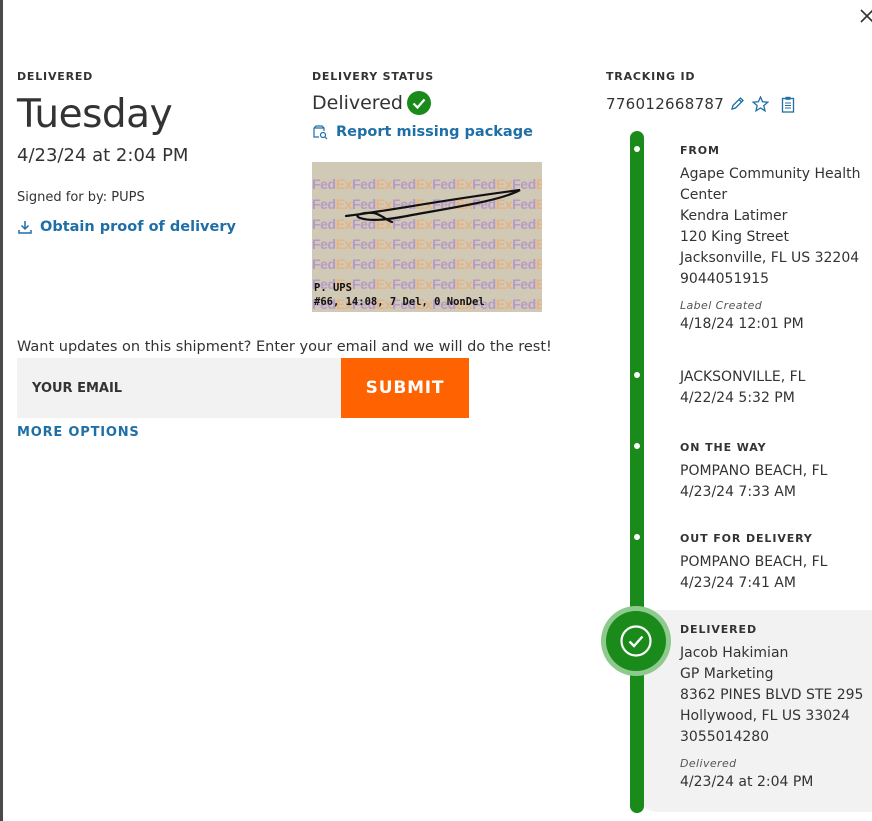  What do you see at coordinates (373, 76) in the screenshot?
I see `delivery-status-label: DELIVERY STATUS` at bounding box center [373, 76].